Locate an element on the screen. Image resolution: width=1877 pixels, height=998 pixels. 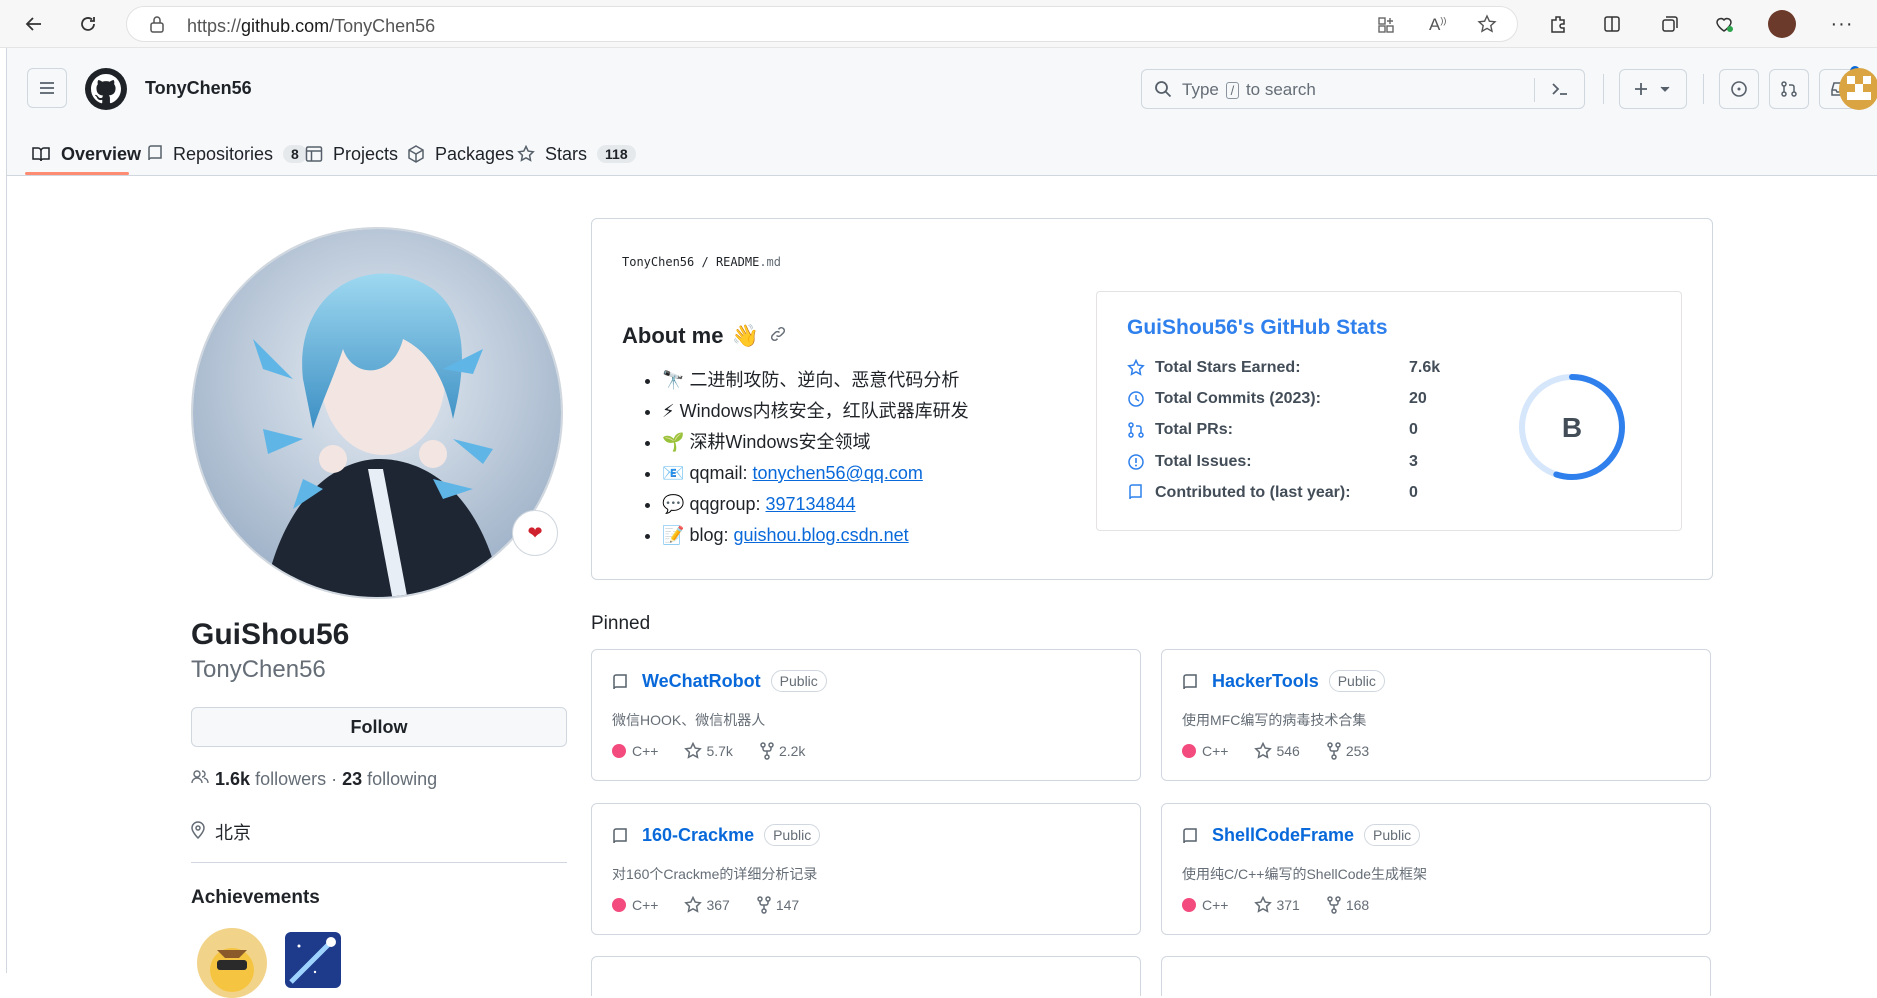
following-link: 23 following is located at coordinates (389, 779).